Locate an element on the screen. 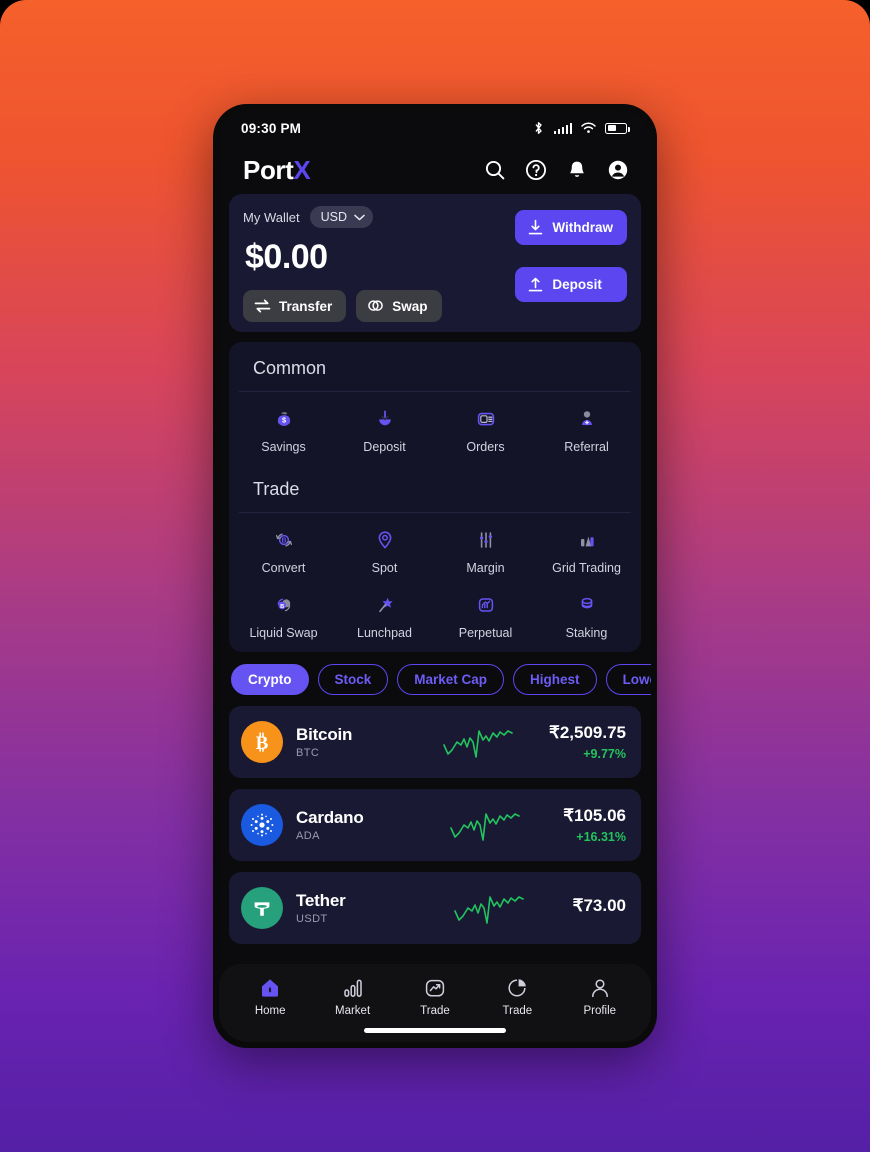 The width and height of the screenshot is (870, 1152). wallet-label: My Wallet is located at coordinates (271, 217).